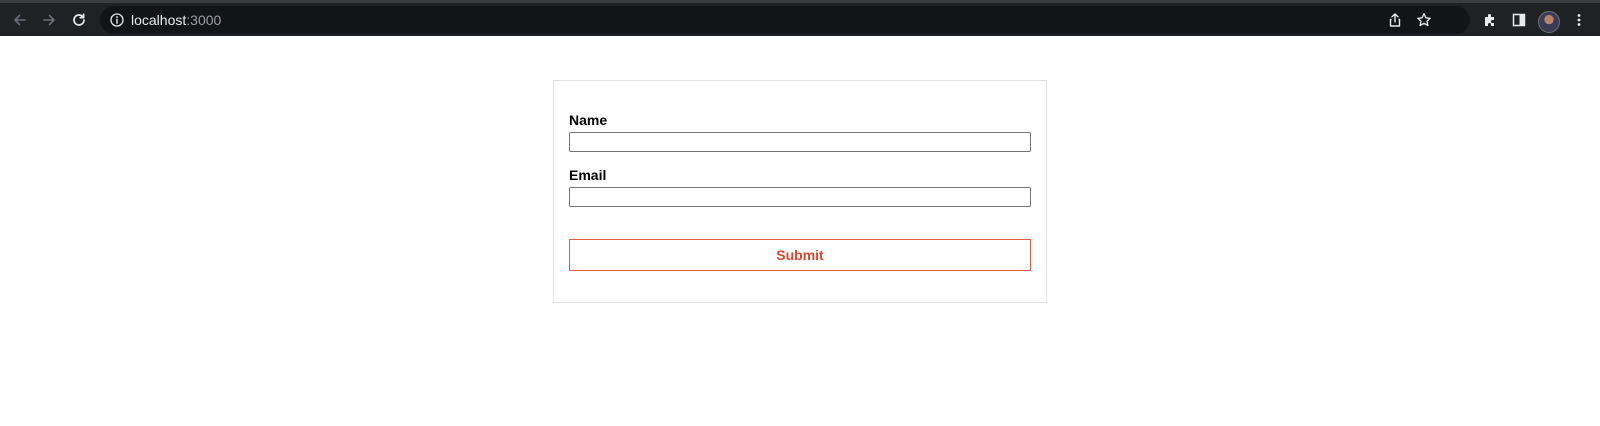 The height and width of the screenshot is (426, 1600). I want to click on info-icon, so click(117, 20).